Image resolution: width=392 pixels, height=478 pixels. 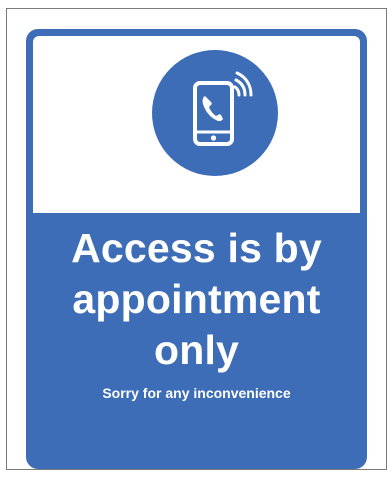 What do you see at coordinates (223, 108) in the screenshot?
I see `smartphone-calling-icon` at bounding box center [223, 108].